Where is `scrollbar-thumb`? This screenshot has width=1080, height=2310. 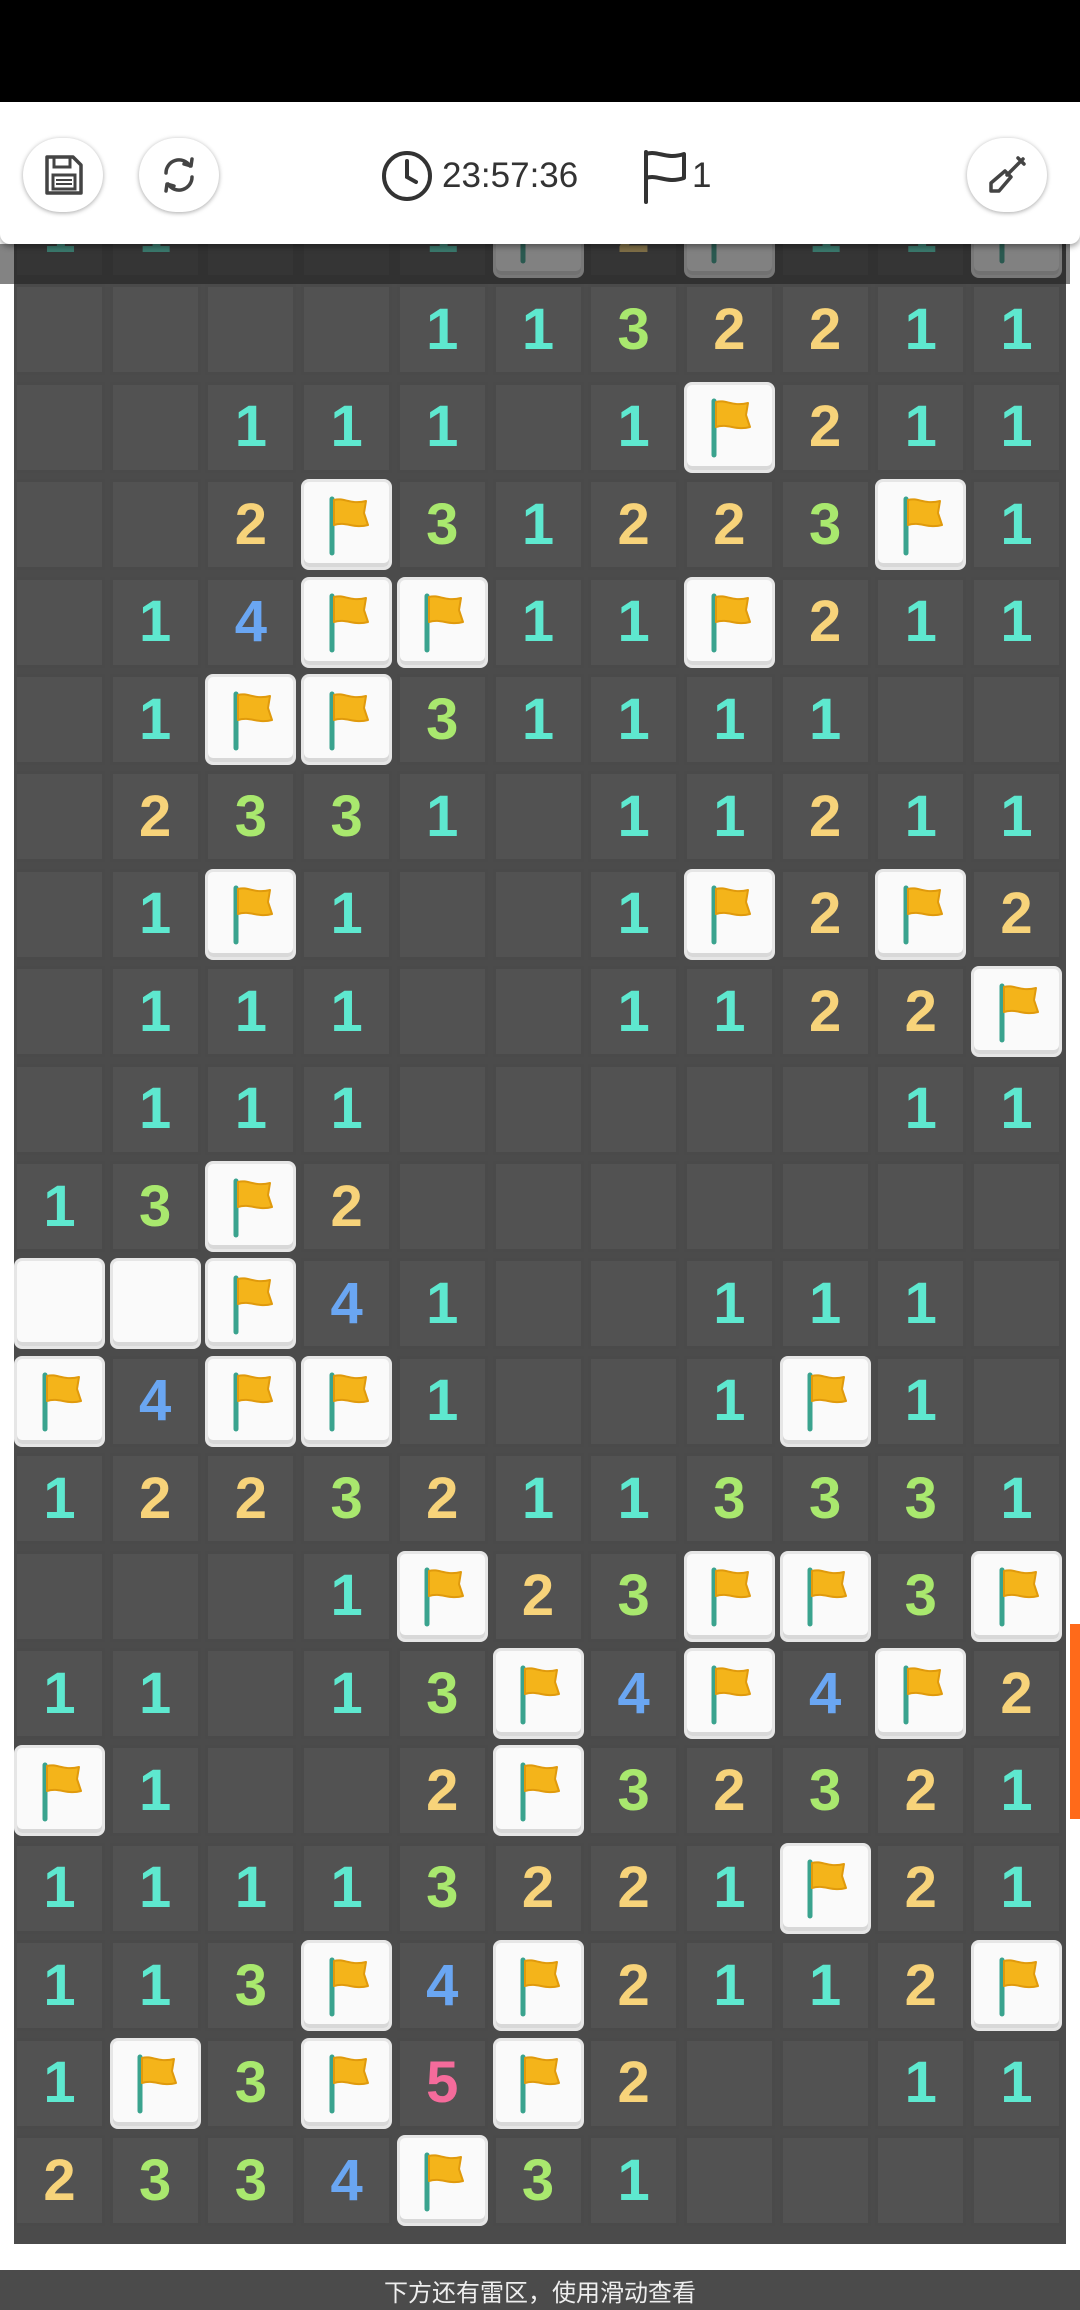 scrollbar-thumb is located at coordinates (1075, 1721).